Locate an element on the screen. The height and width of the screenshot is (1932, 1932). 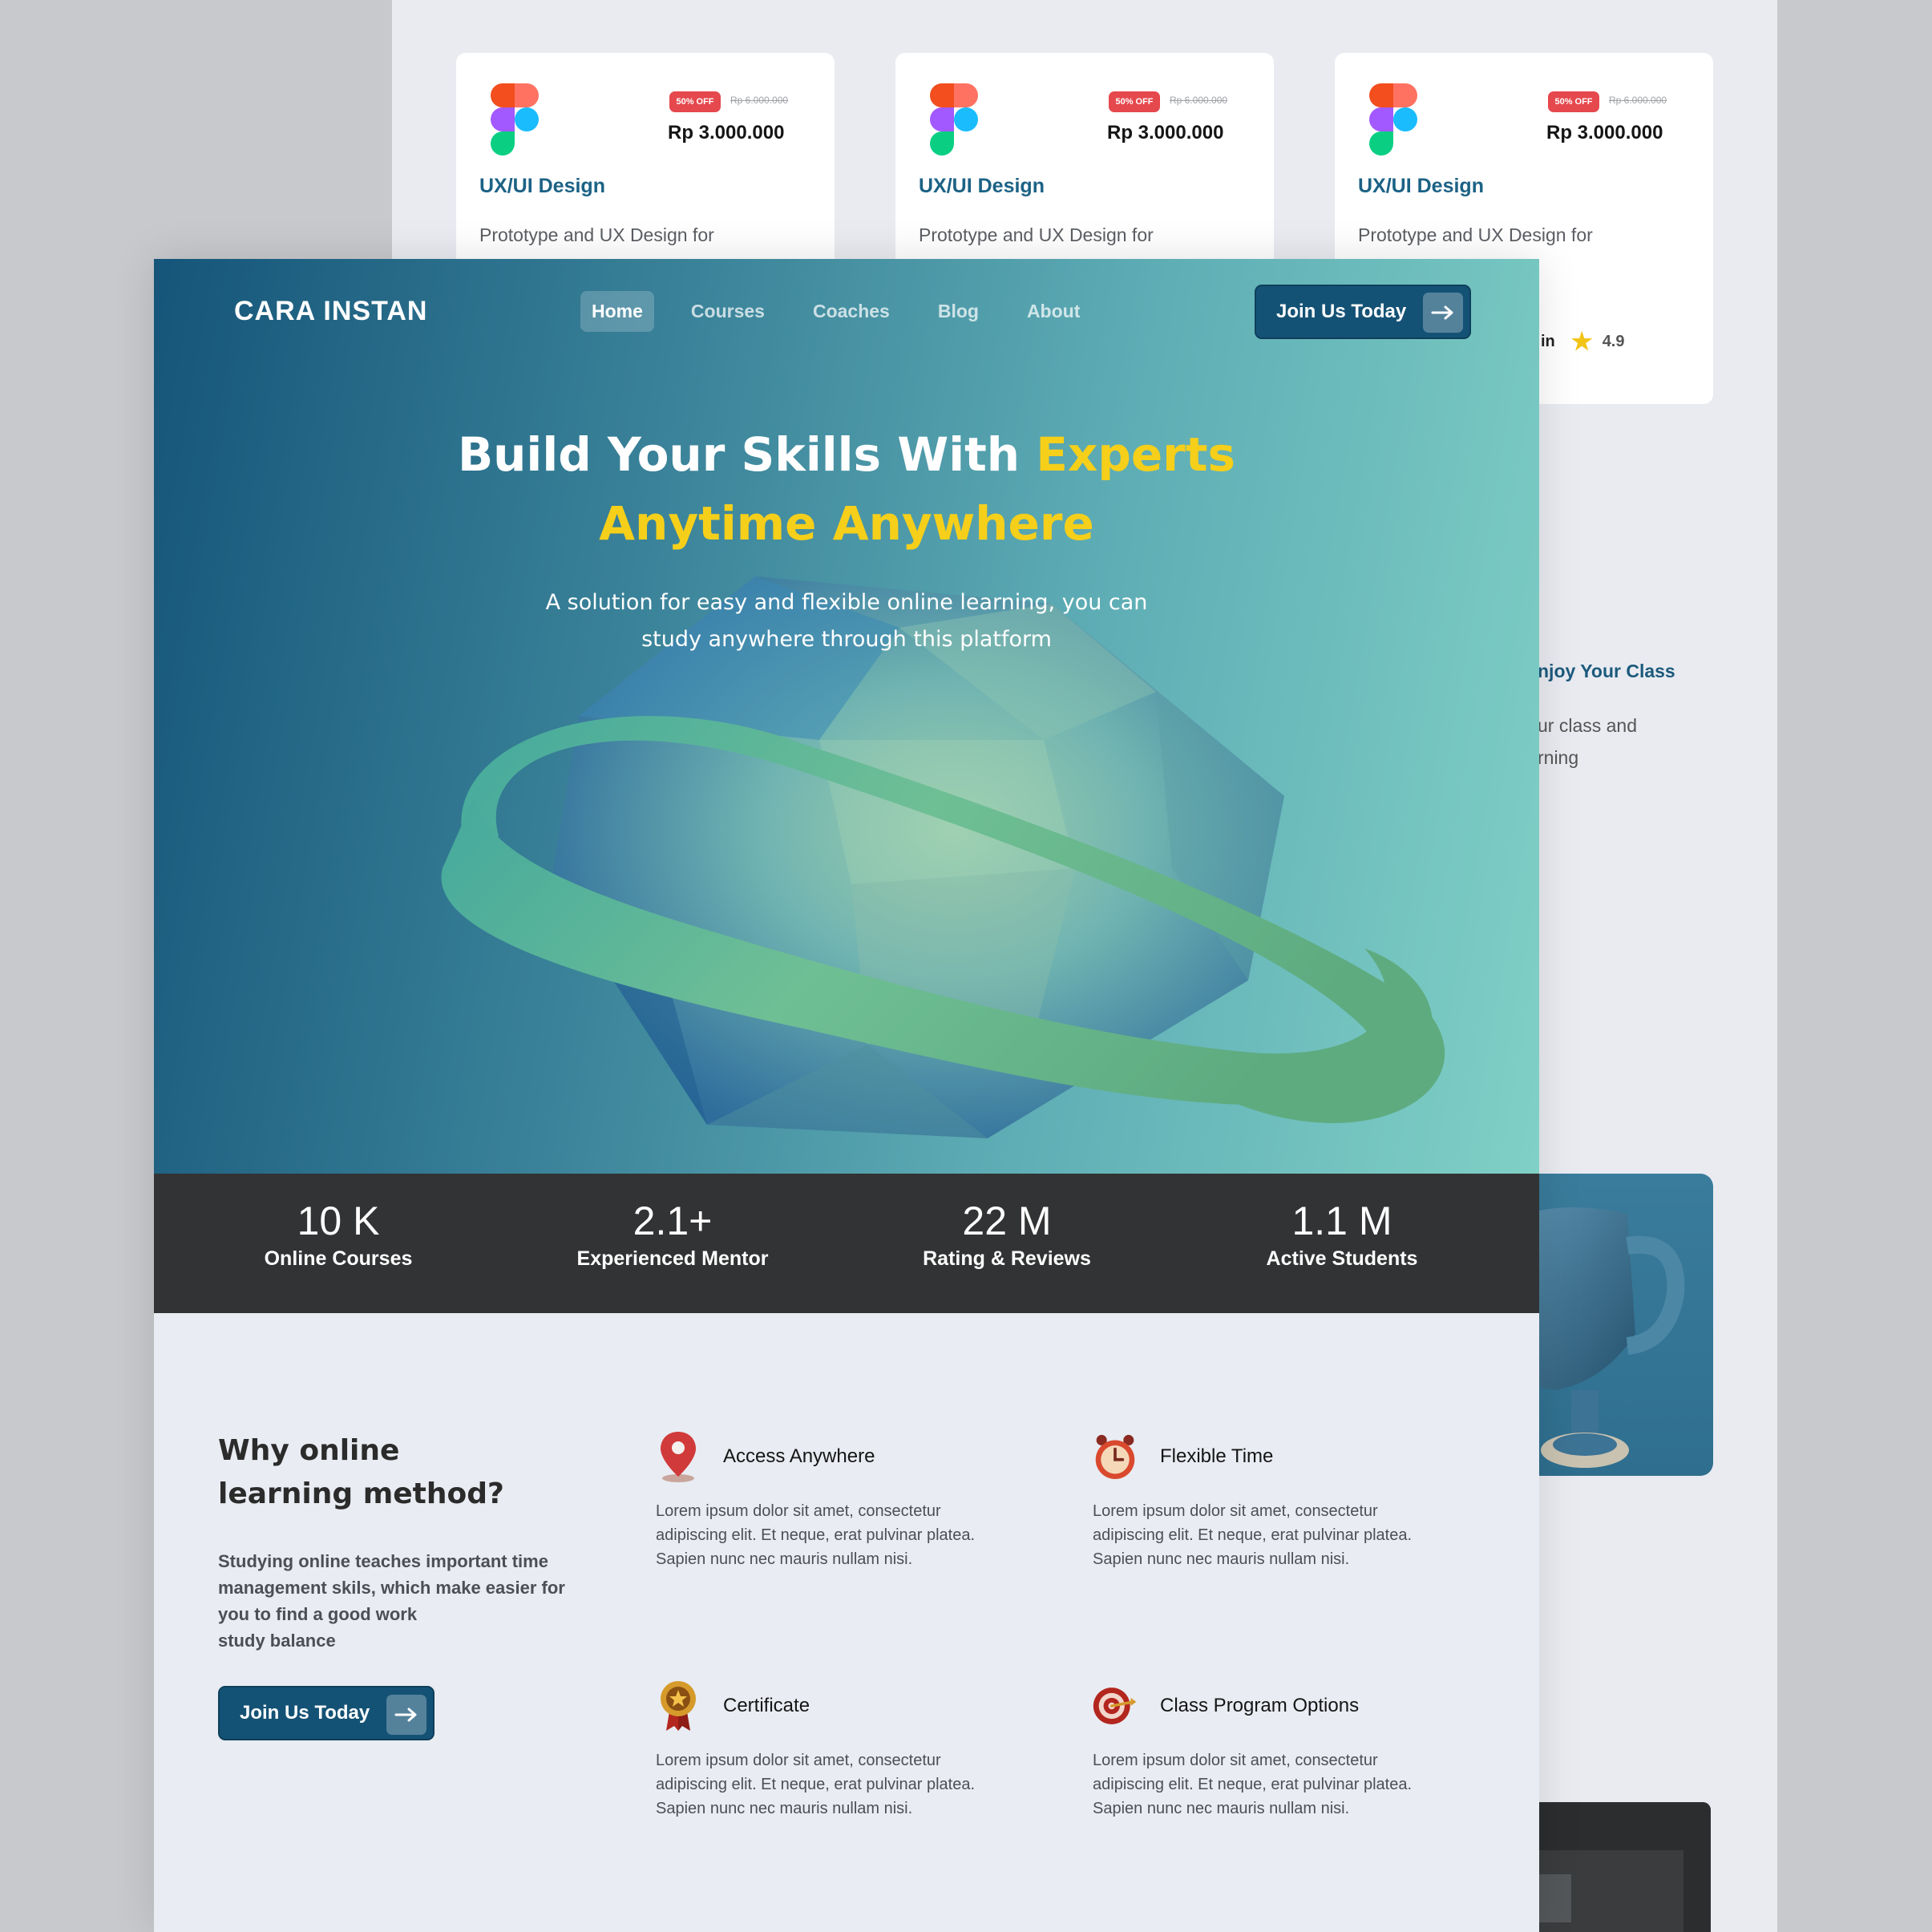
stat-value: 1.1 M is located at coordinates (1341, 1220).